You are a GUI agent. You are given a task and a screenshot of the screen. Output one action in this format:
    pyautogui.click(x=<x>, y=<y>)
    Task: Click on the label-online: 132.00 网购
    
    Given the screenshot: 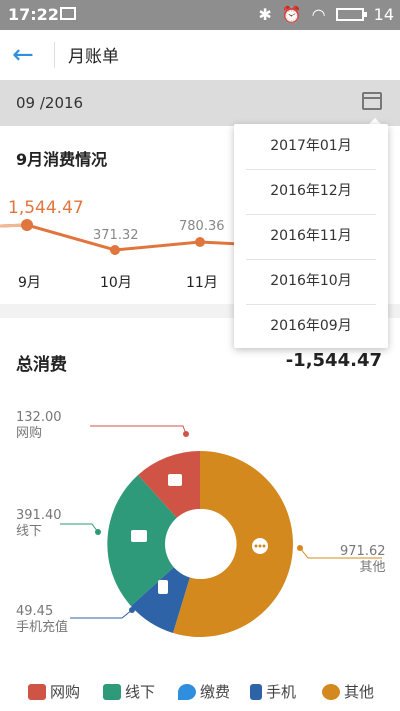 What is the action you would take?
    pyautogui.click(x=39, y=426)
    